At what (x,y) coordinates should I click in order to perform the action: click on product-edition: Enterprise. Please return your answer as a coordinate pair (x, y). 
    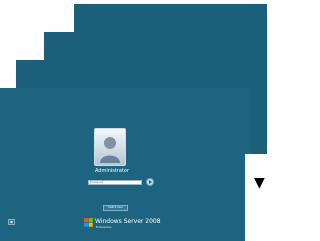
    Looking at the image, I should click on (104, 227).